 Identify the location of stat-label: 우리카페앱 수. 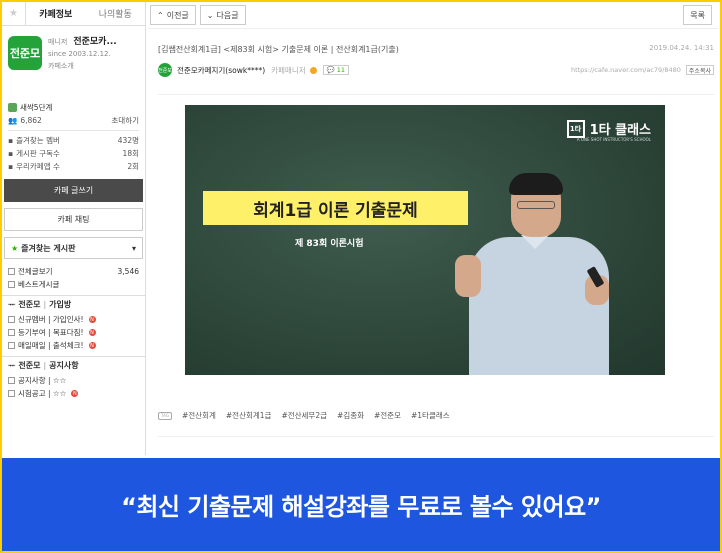
(38, 166).